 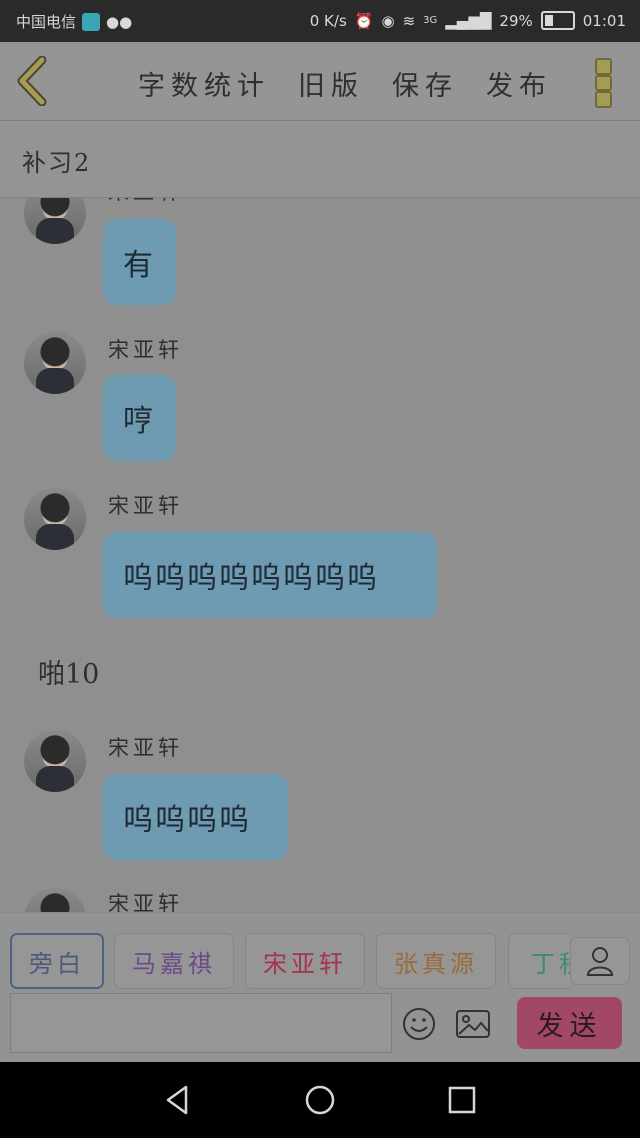 I want to click on compose-panel: 旁白 马嘉祺 宋亚轩 张真源 丁程鑫 发送, so click(x=320, y=987).